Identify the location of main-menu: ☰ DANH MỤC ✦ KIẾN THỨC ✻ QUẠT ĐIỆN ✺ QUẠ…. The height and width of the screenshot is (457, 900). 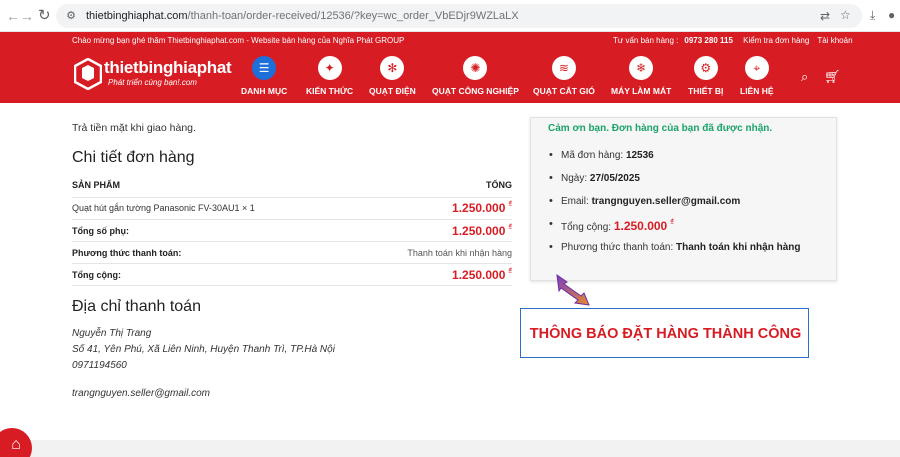
(450, 79).